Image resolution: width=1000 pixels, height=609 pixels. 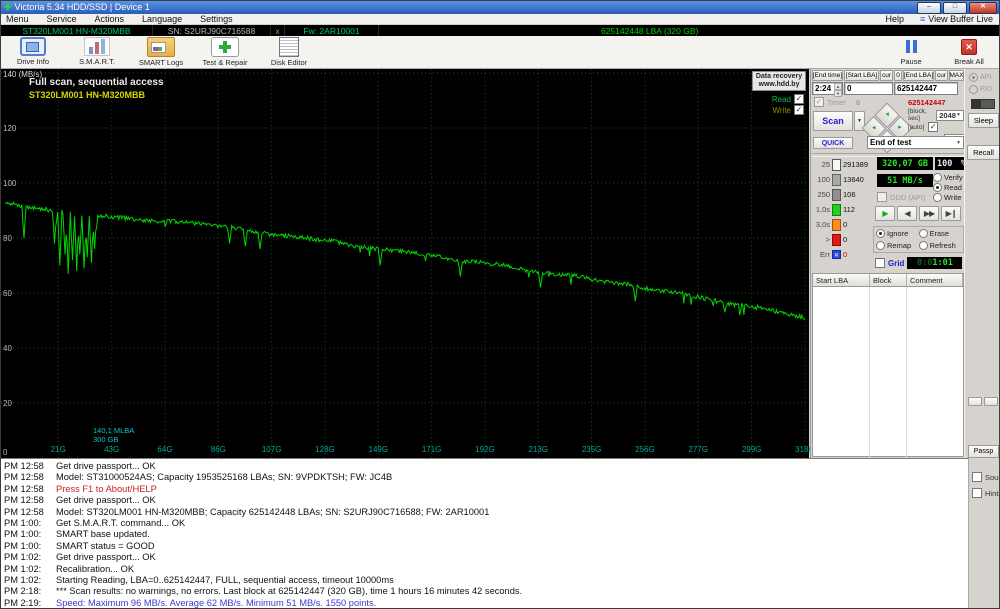 I want to click on end-time-spinner: ▲ ▼, so click(x=838, y=90).